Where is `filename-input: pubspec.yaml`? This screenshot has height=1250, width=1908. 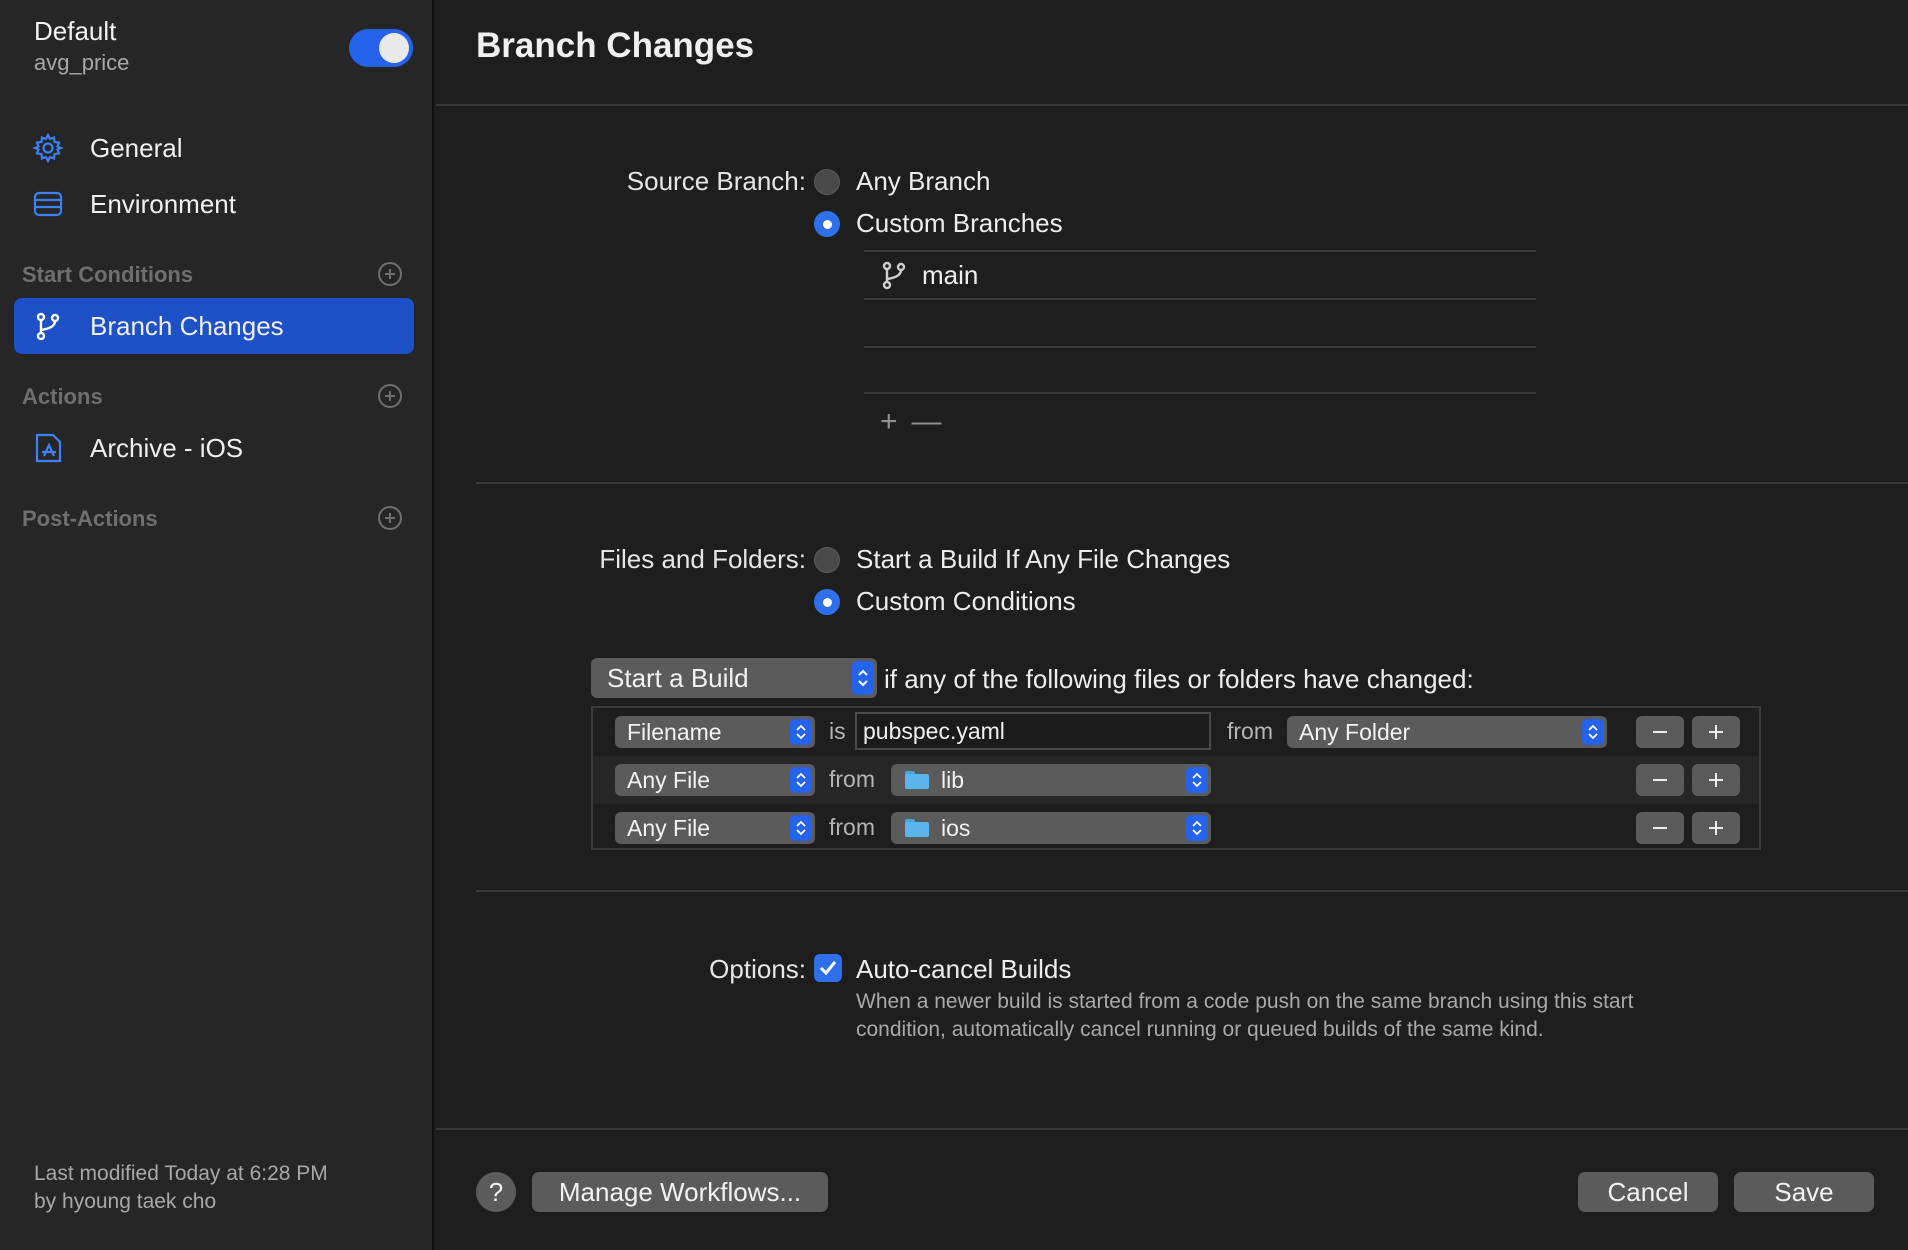
filename-input: pubspec.yaml is located at coordinates (1033, 731).